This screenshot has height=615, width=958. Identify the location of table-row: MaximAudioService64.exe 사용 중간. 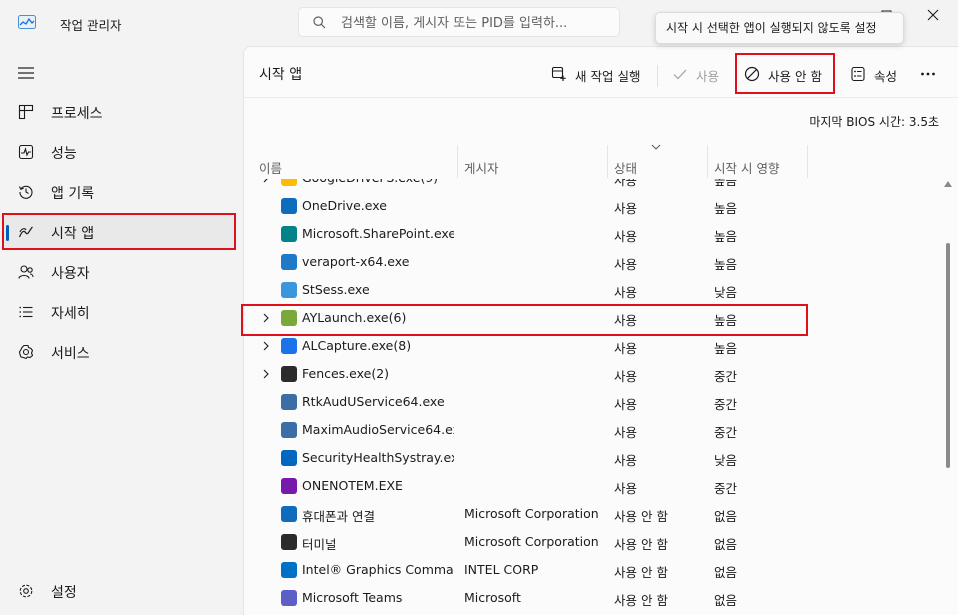
(594, 430).